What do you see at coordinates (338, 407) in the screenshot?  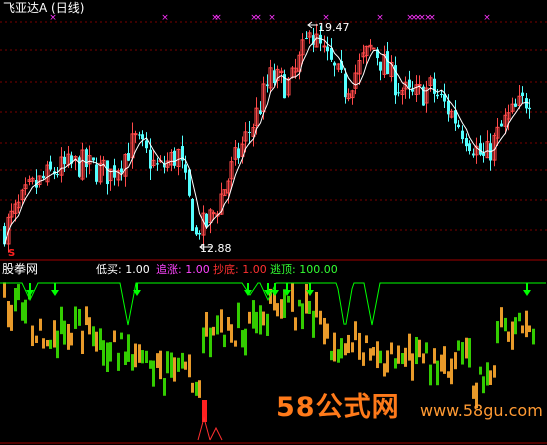 I see `watermark-brand: 58公式网` at bounding box center [338, 407].